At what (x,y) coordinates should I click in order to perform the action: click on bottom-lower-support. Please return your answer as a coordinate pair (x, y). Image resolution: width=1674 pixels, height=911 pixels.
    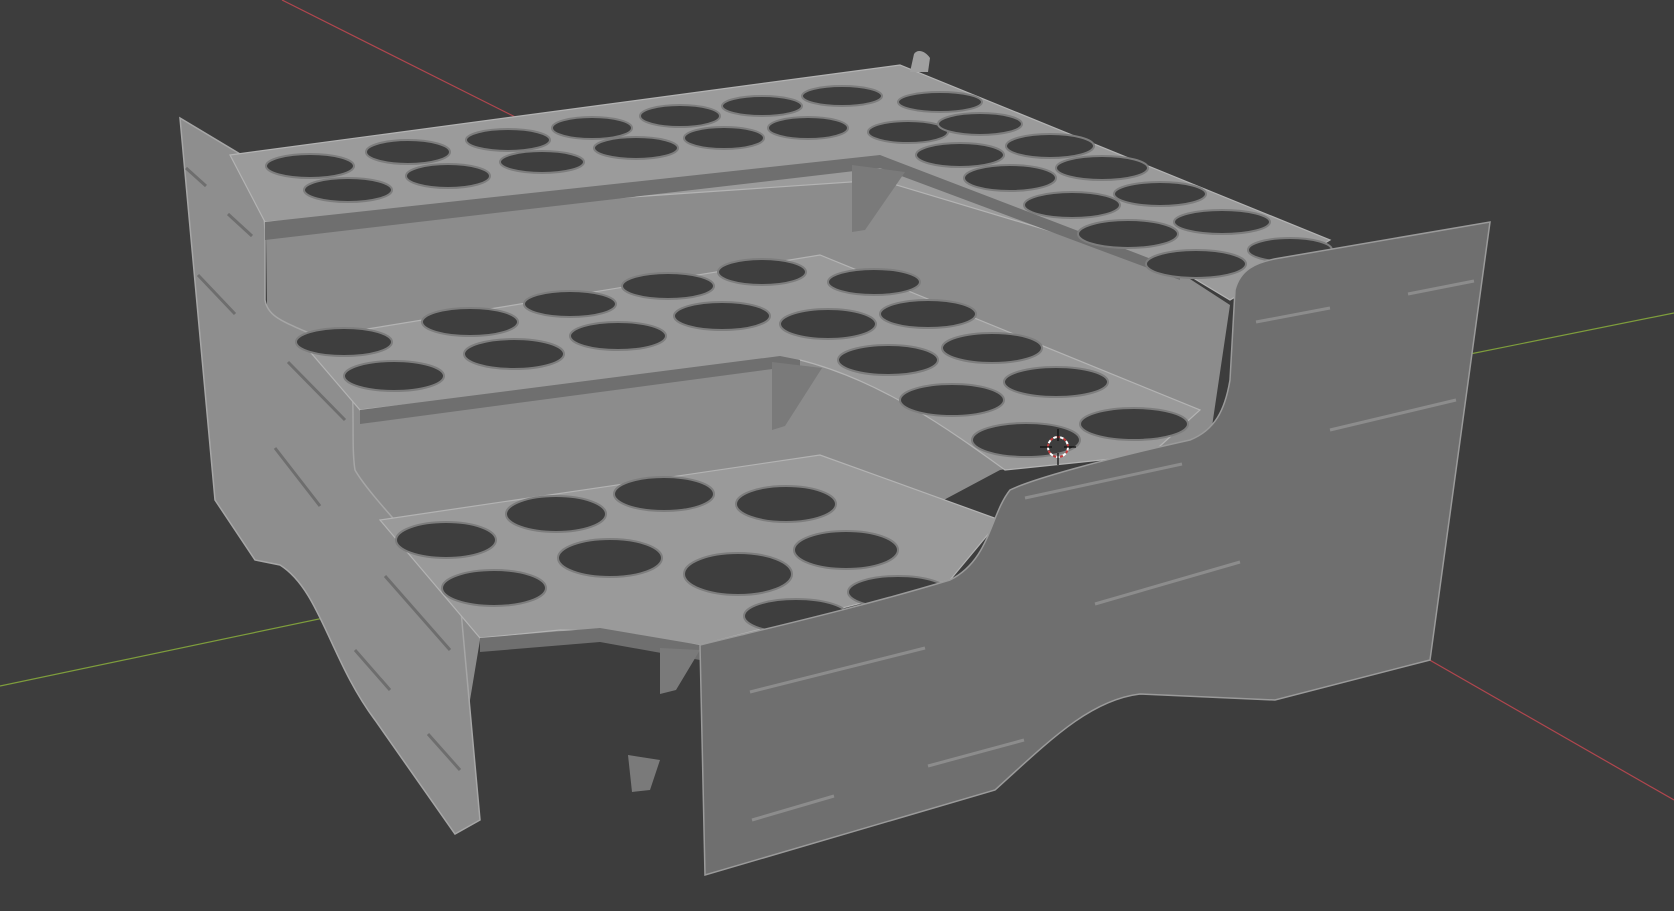
    Looking at the image, I should click on (644, 773).